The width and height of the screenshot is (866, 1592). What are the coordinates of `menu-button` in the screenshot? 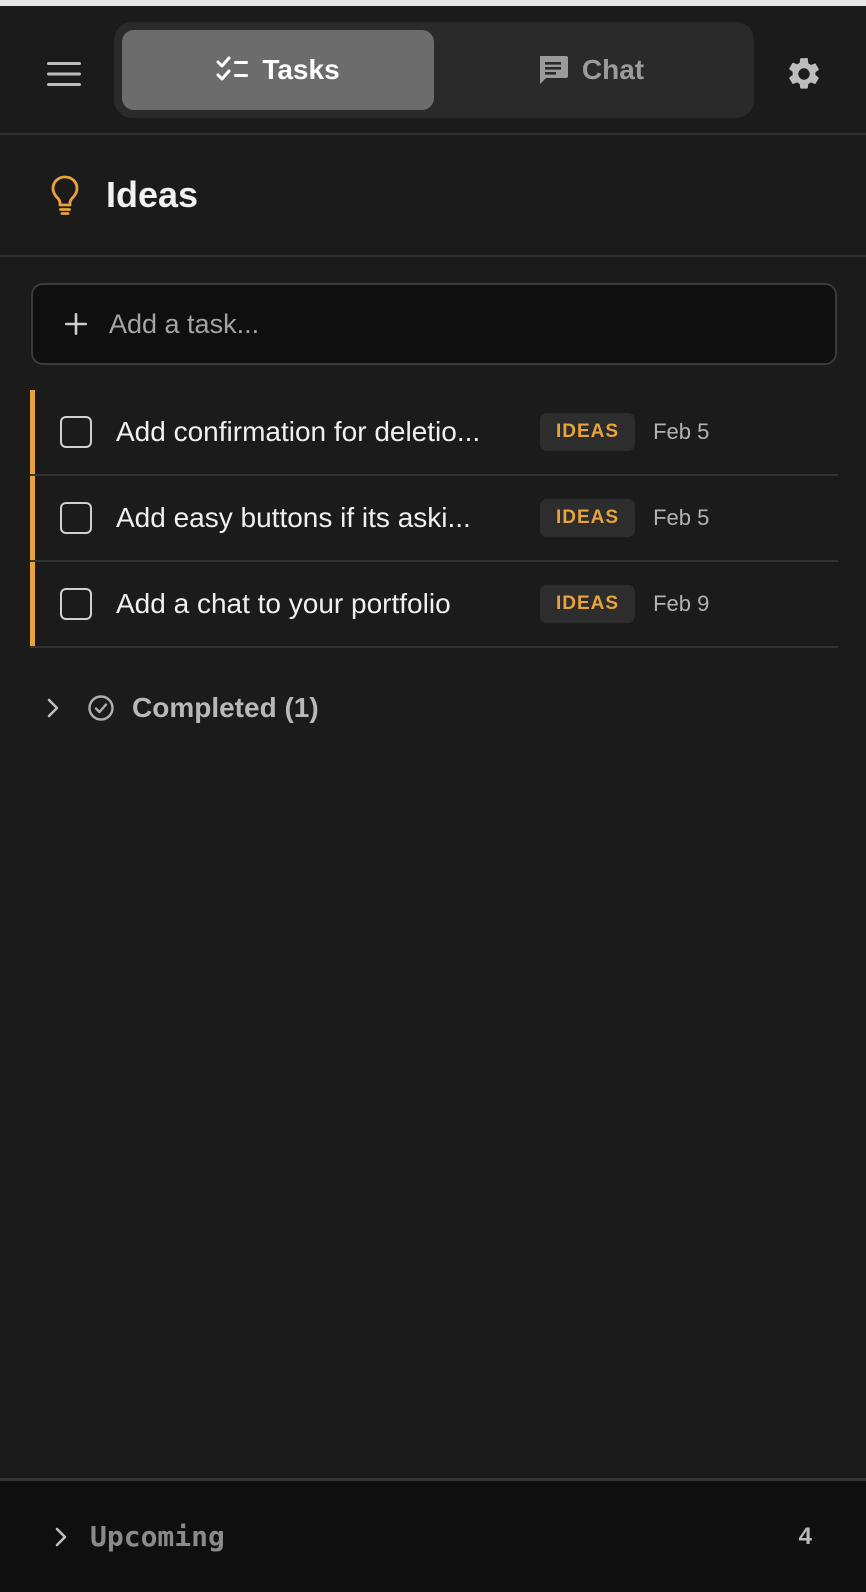 It's located at (64, 74).